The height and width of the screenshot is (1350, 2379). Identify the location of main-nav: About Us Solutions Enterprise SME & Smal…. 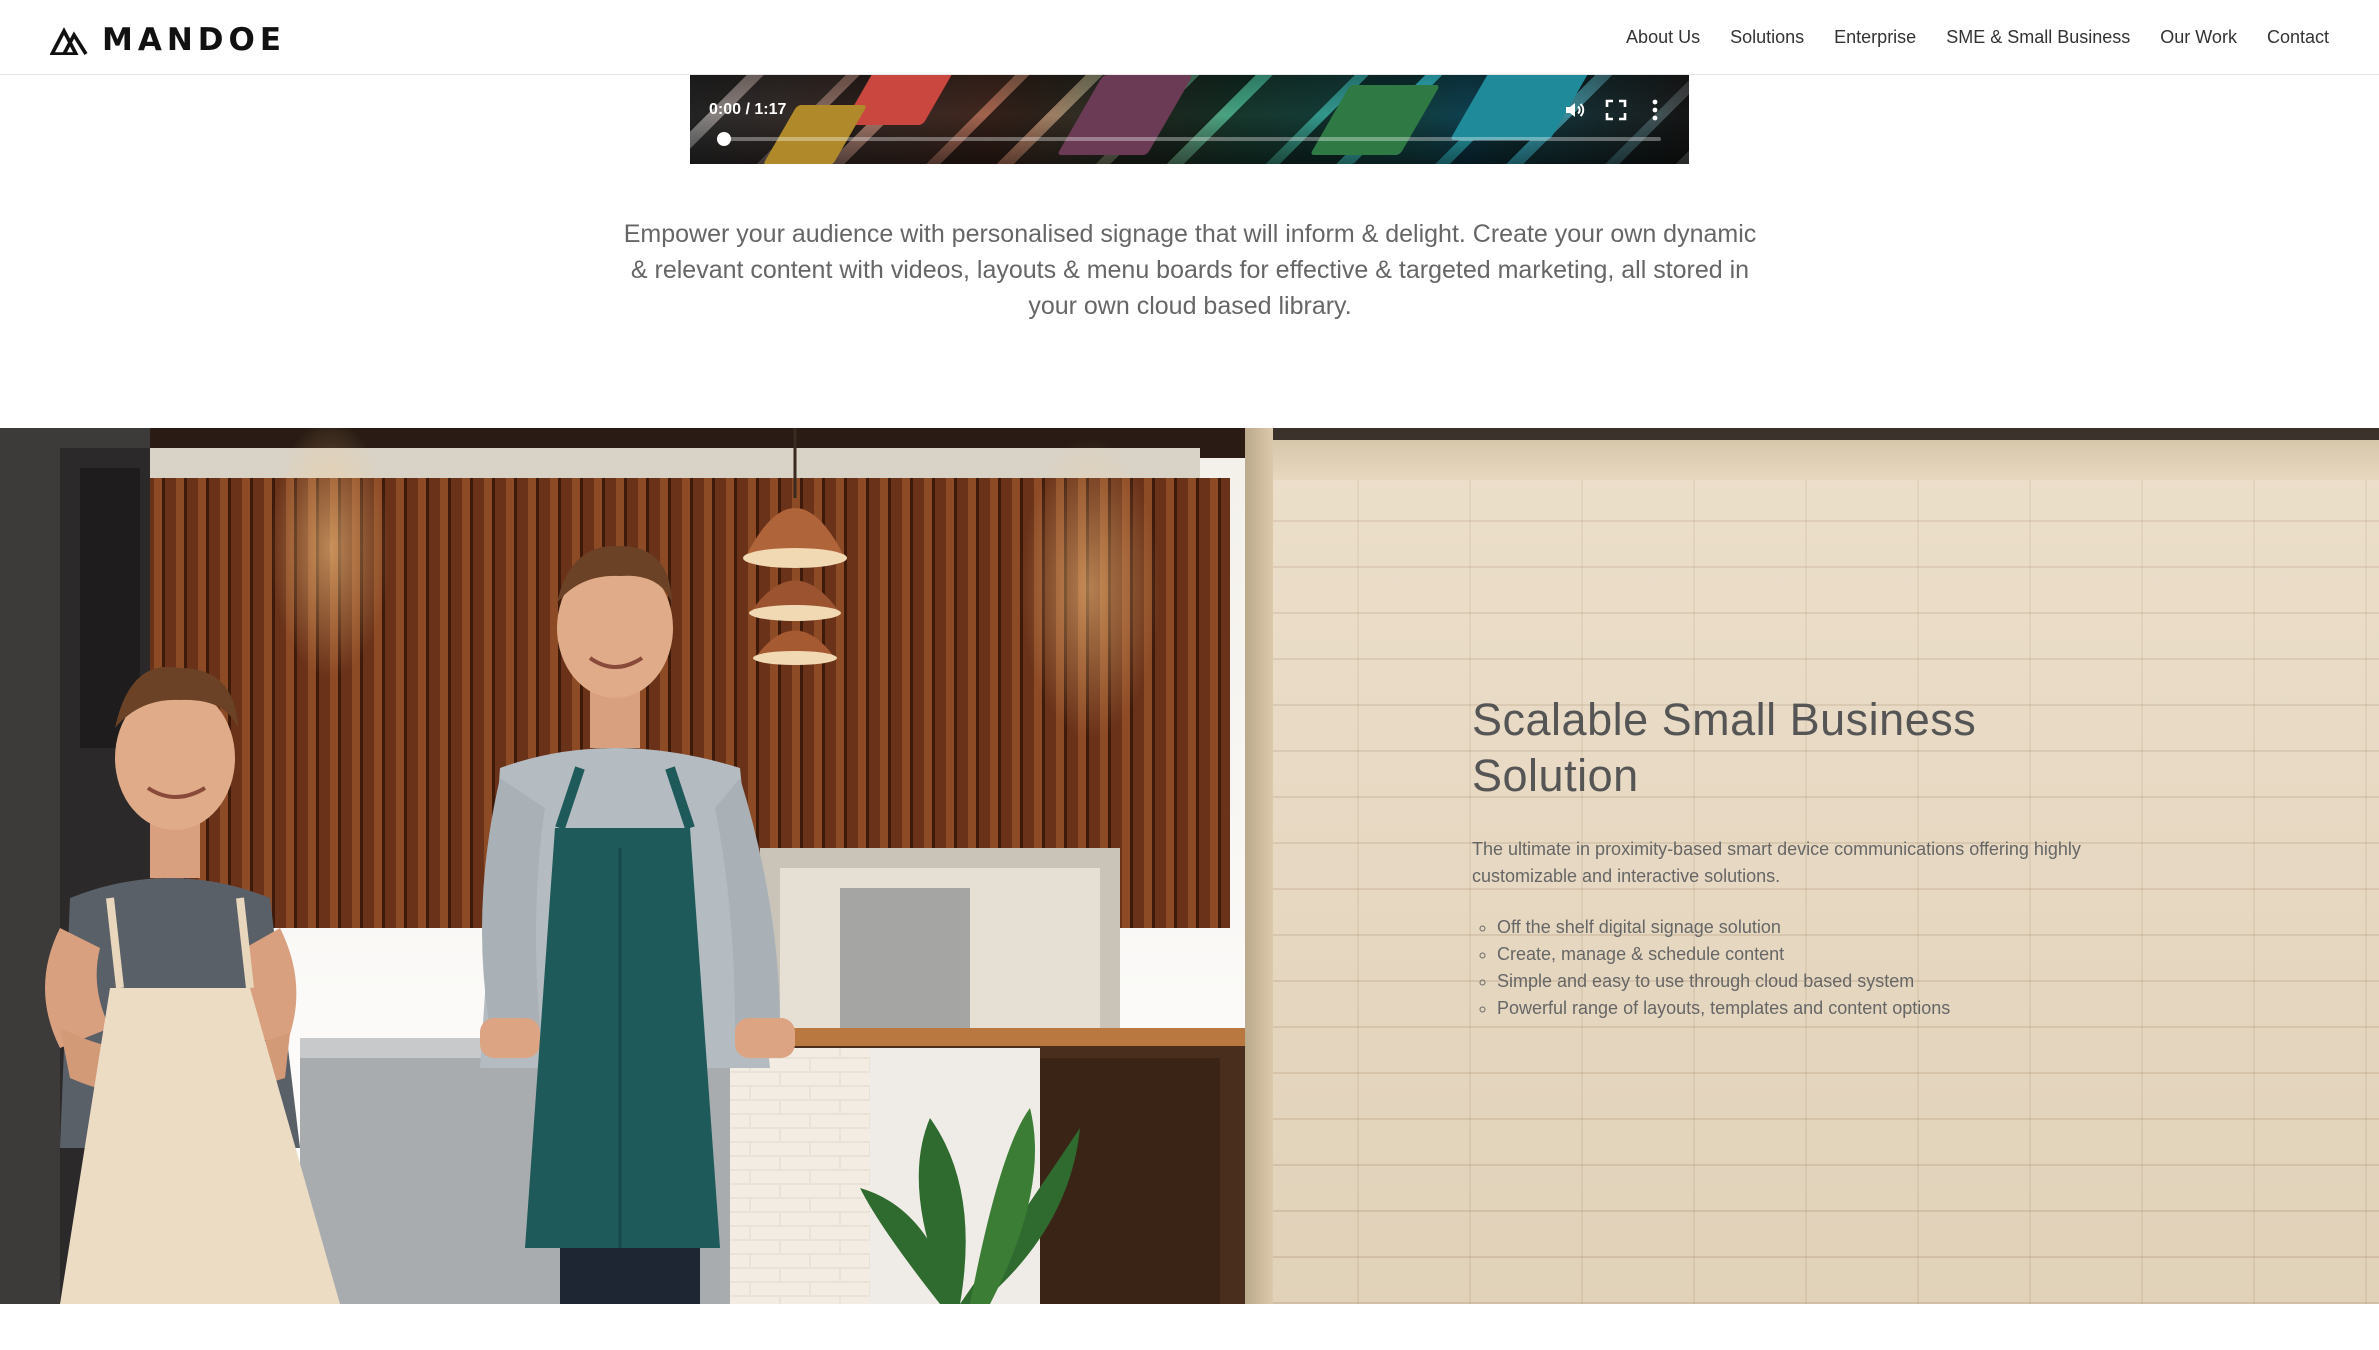
(1977, 37).